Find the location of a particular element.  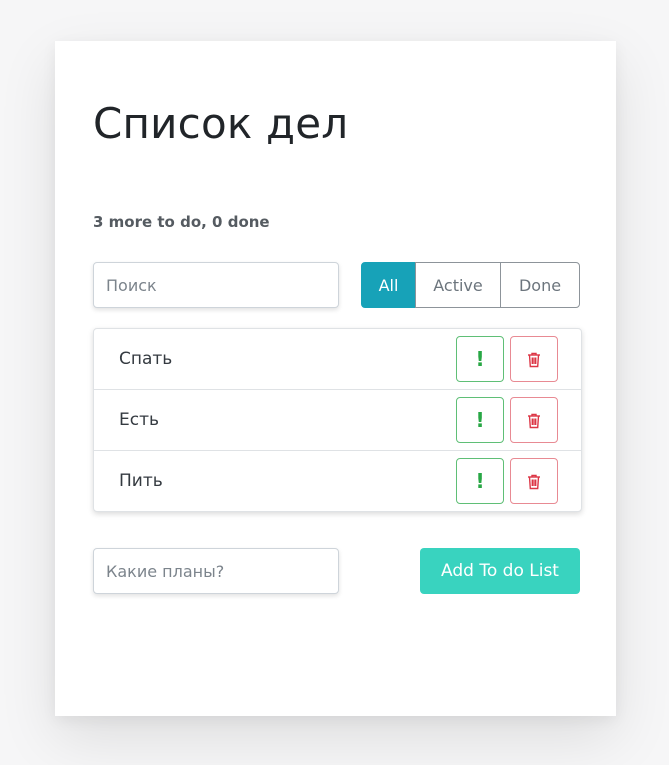

search-input is located at coordinates (216, 285).